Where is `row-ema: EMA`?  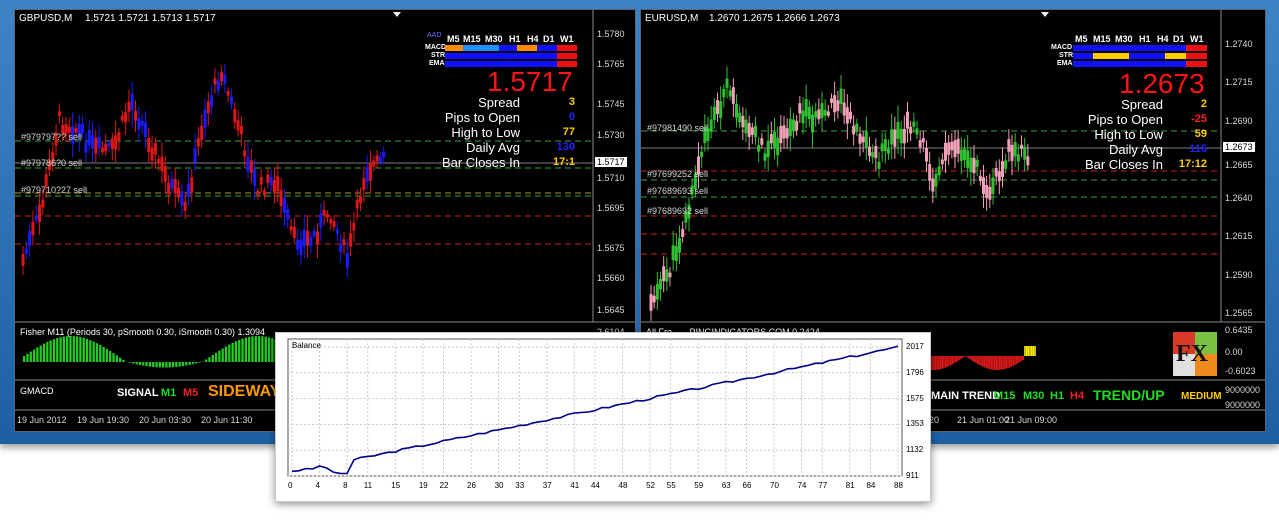 row-ema: EMA is located at coordinates (1065, 63).